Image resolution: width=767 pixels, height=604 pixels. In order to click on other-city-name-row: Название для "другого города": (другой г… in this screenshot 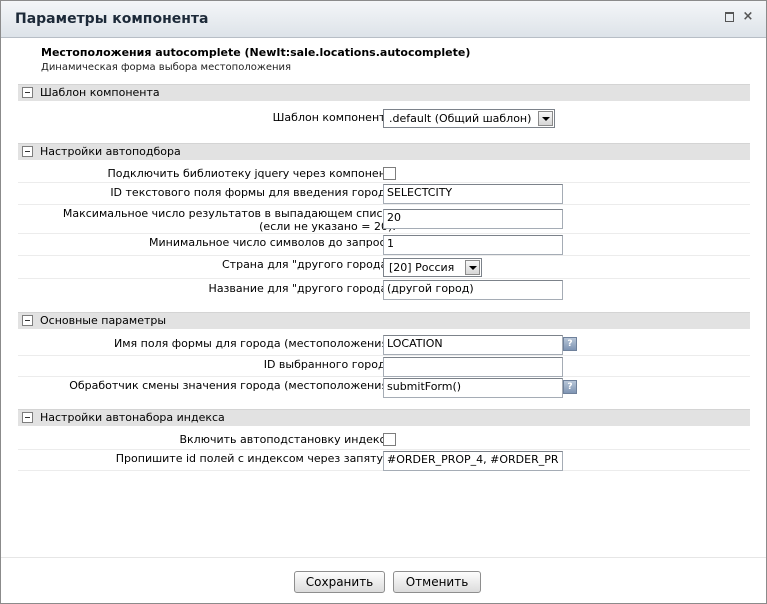, I will do `click(384, 290)`.